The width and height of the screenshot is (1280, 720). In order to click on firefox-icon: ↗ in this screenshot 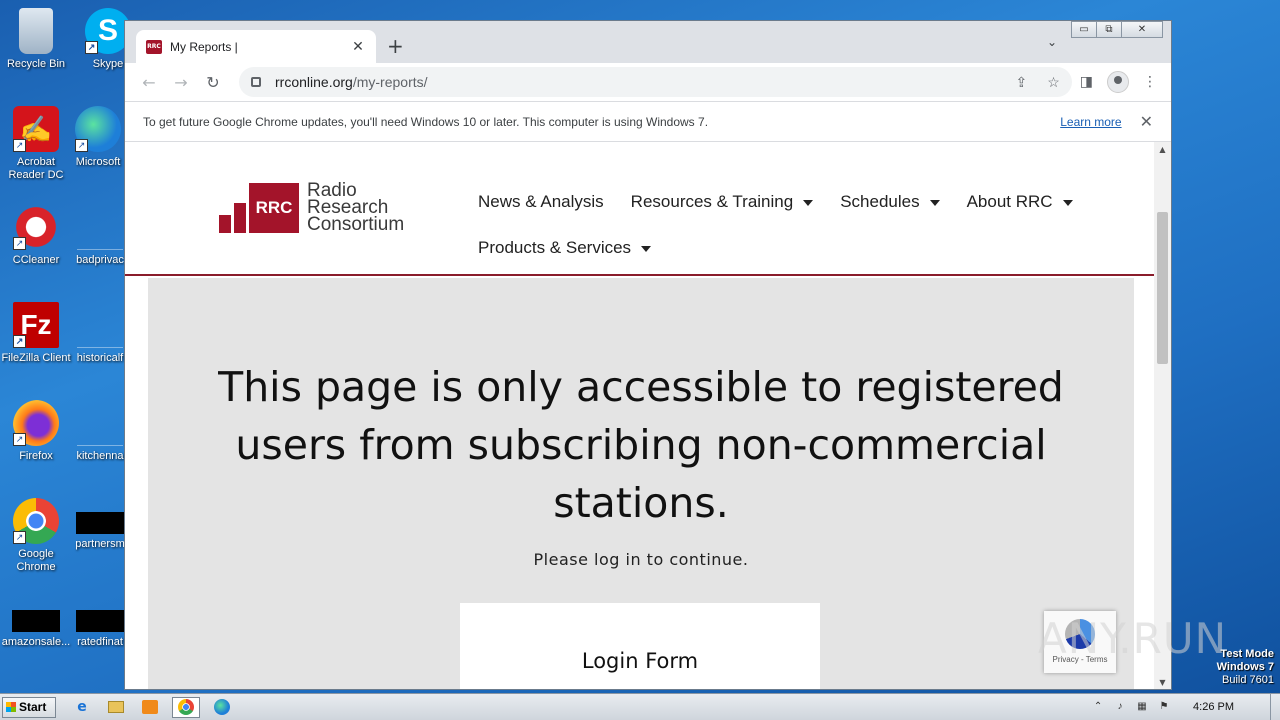, I will do `click(36, 423)`.